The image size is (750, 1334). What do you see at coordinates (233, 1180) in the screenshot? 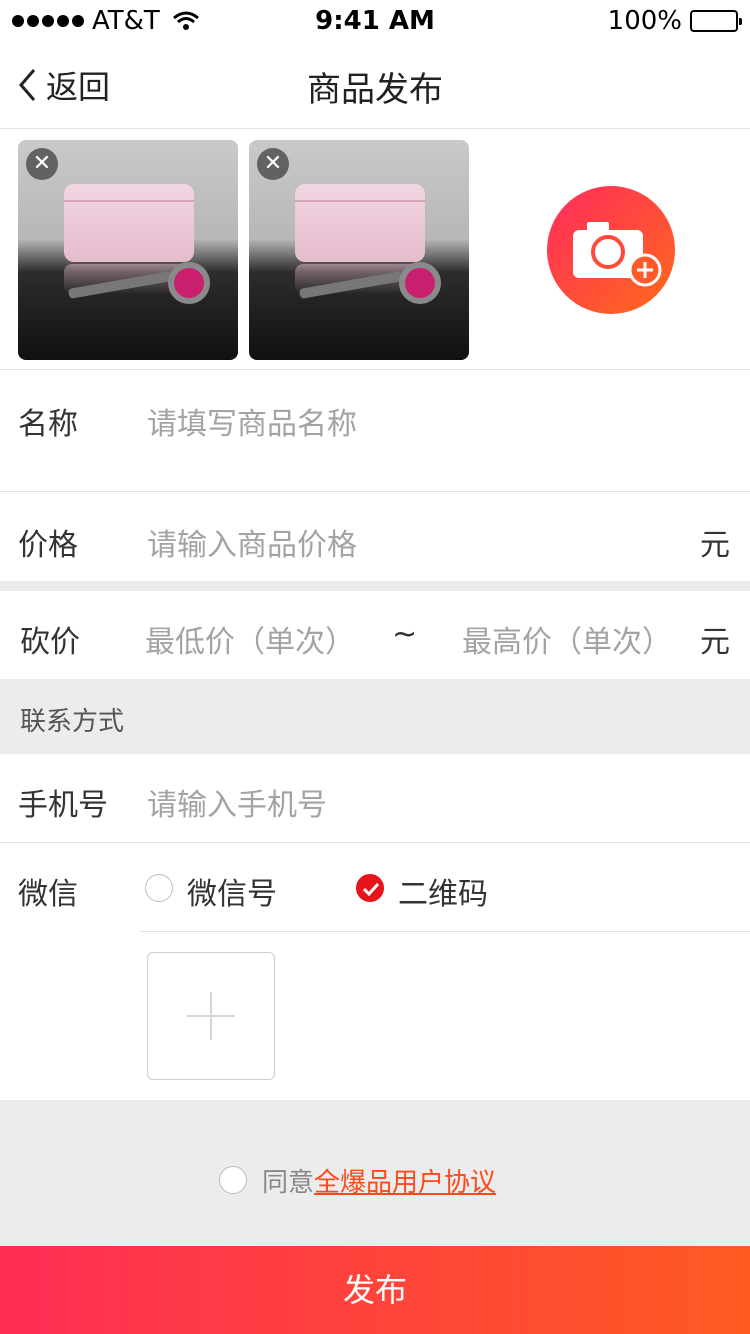
I see `agreement-checkbox` at bounding box center [233, 1180].